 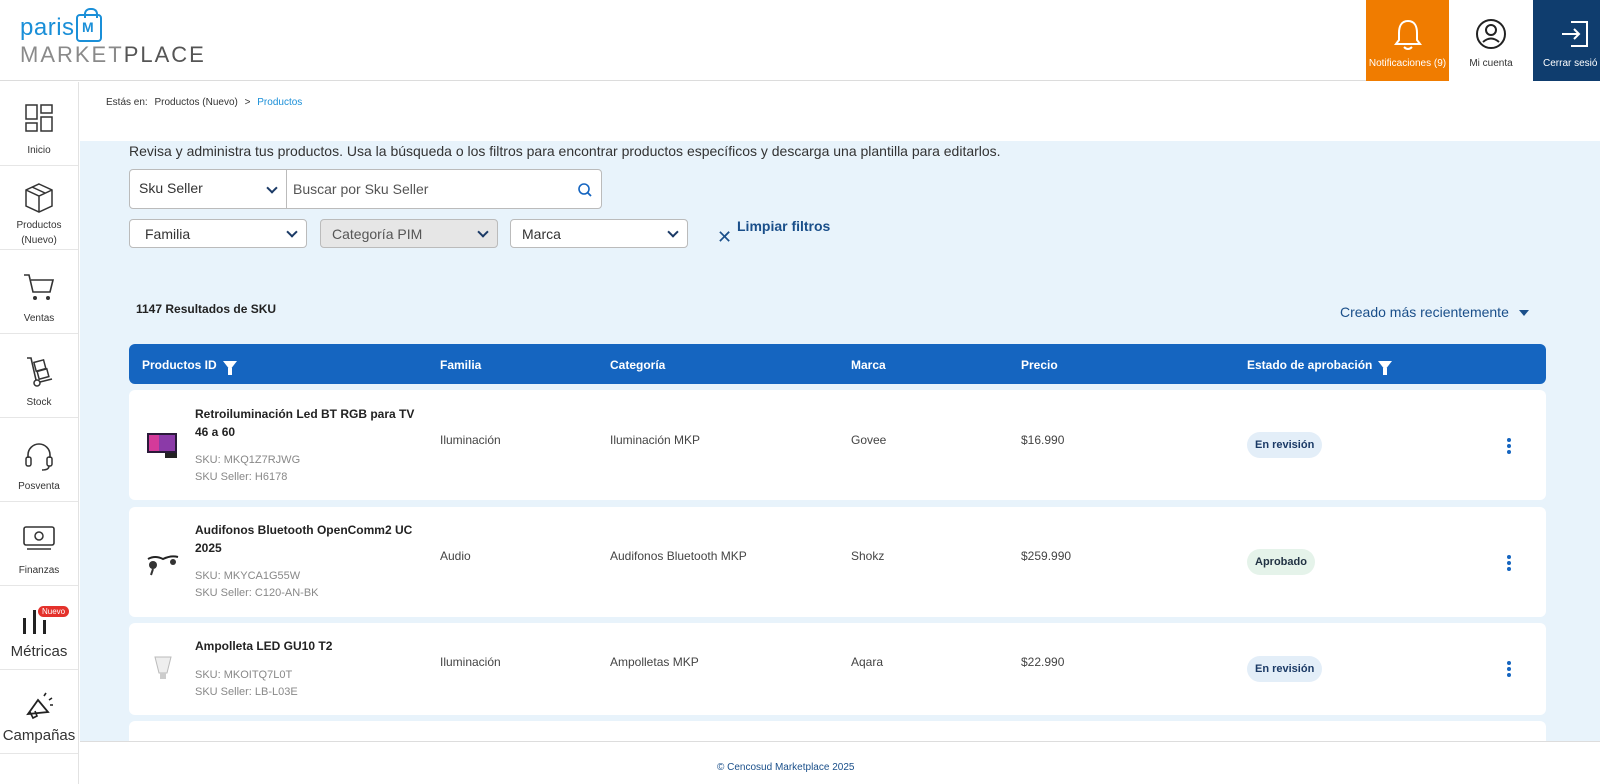 I want to click on sidebar-item-posventa: Posventa, so click(x=39, y=460).